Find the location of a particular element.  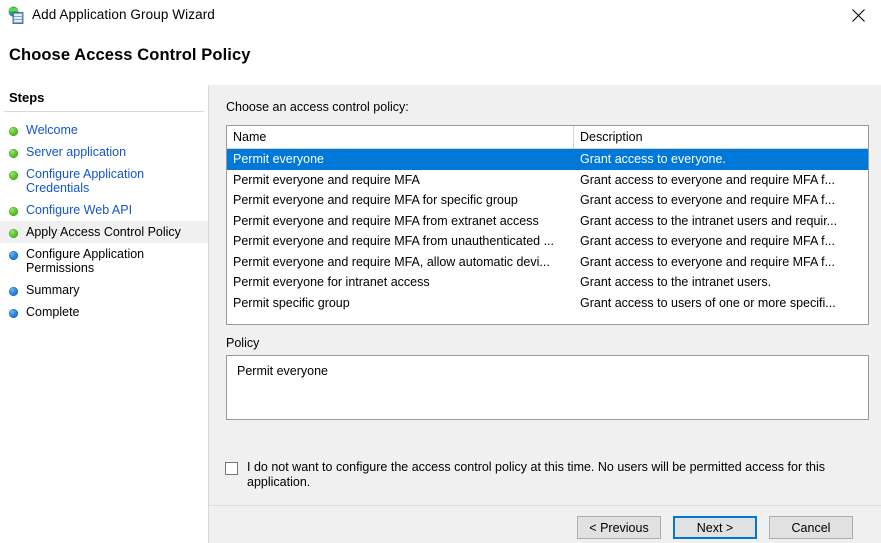

title-bar: Add Application Group Wizard is located at coordinates (440, 15).